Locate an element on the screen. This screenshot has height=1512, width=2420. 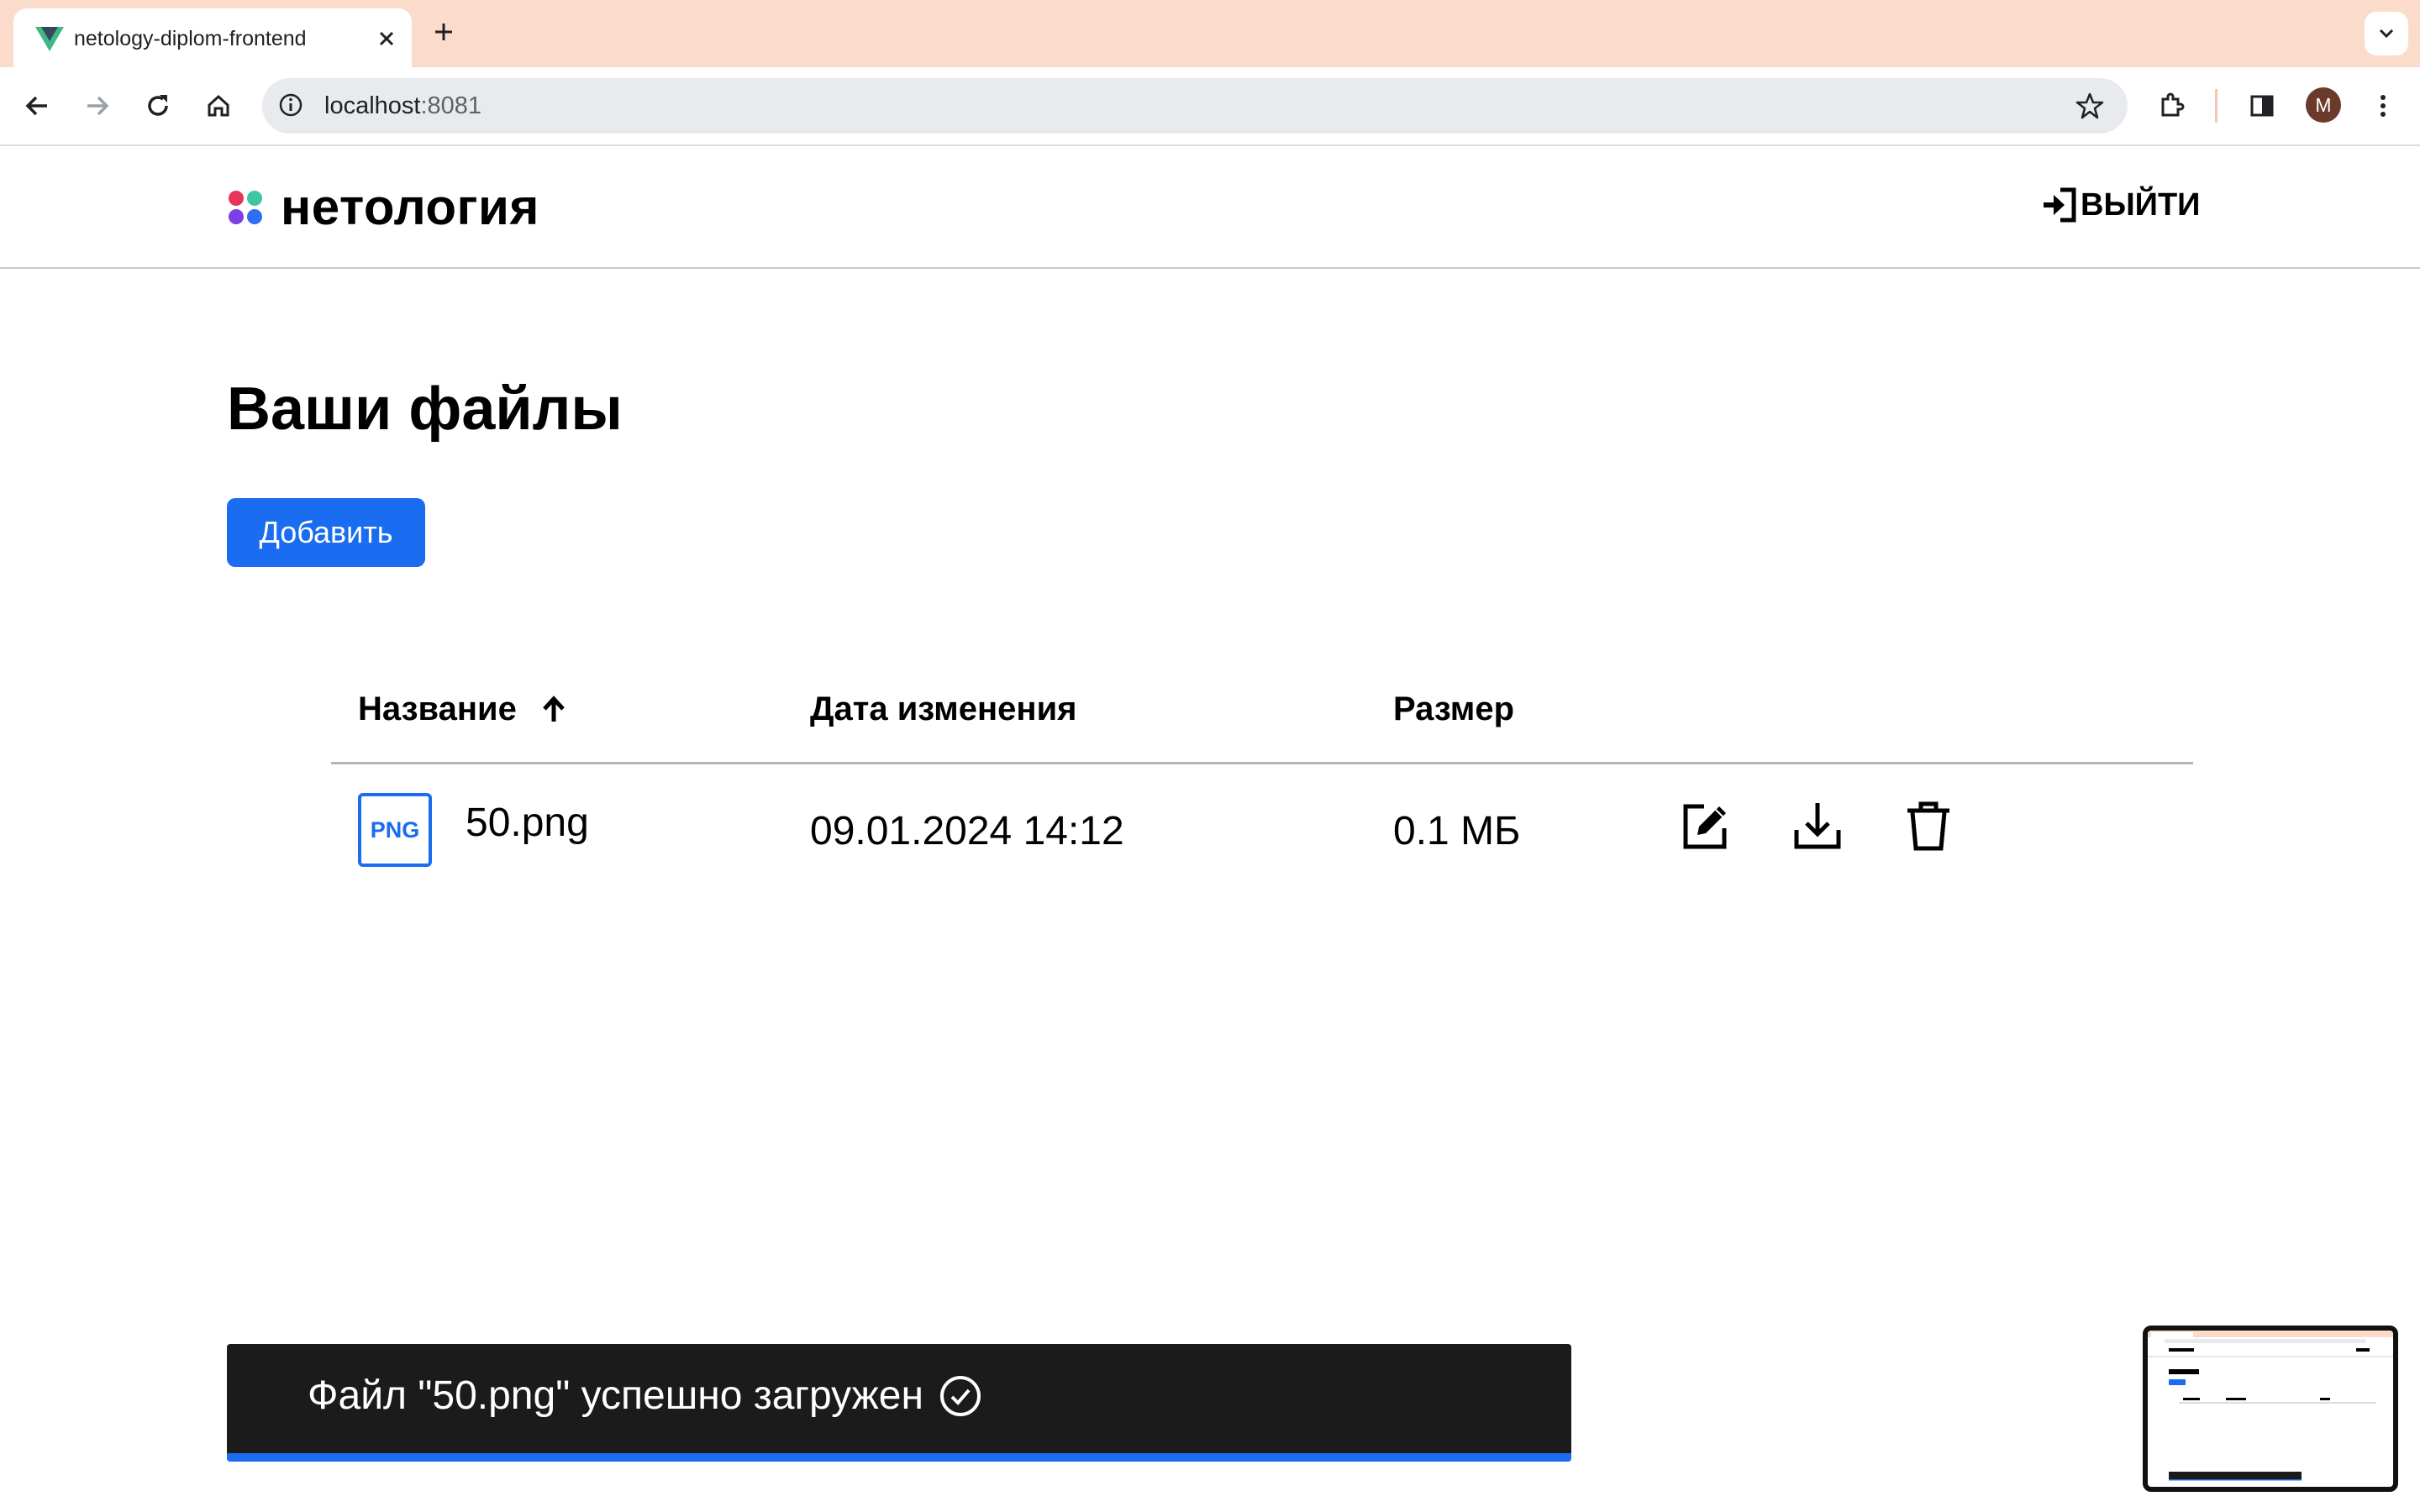
back-icon is located at coordinates (36, 105).